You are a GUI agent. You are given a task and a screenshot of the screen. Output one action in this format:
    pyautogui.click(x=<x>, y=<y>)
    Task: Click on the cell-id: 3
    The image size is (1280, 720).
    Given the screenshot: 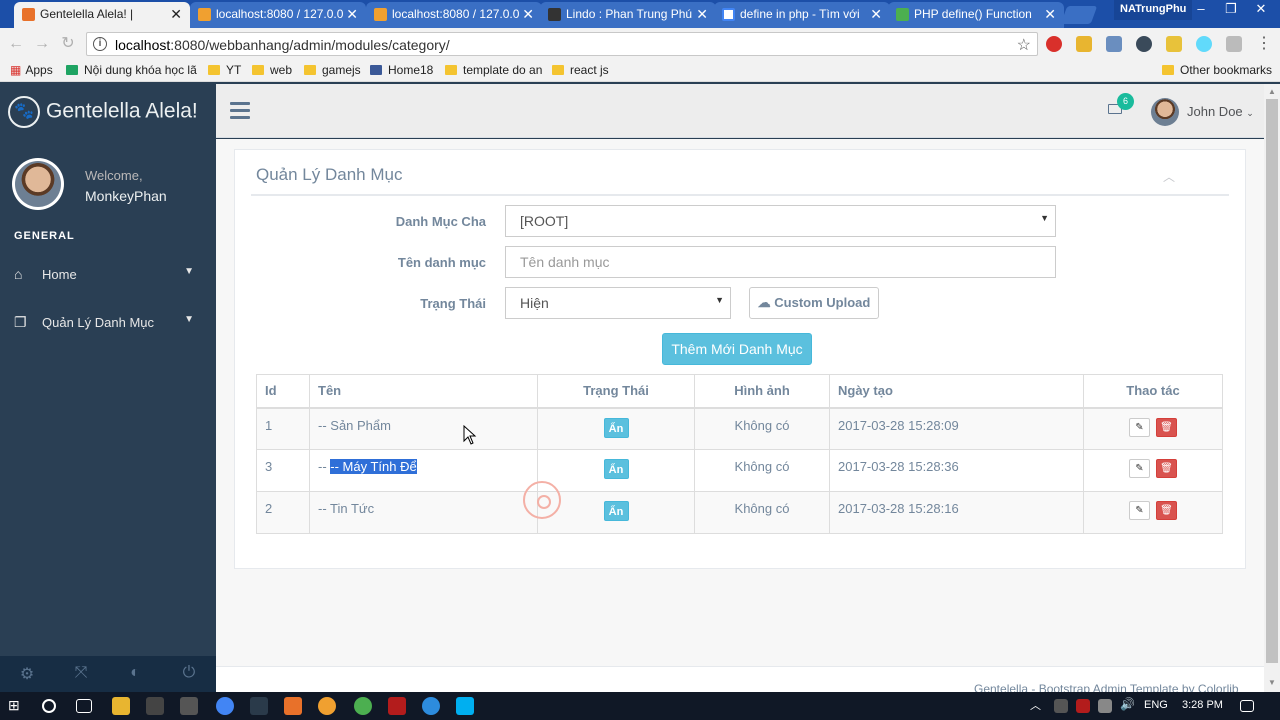 What is the action you would take?
    pyautogui.click(x=283, y=470)
    